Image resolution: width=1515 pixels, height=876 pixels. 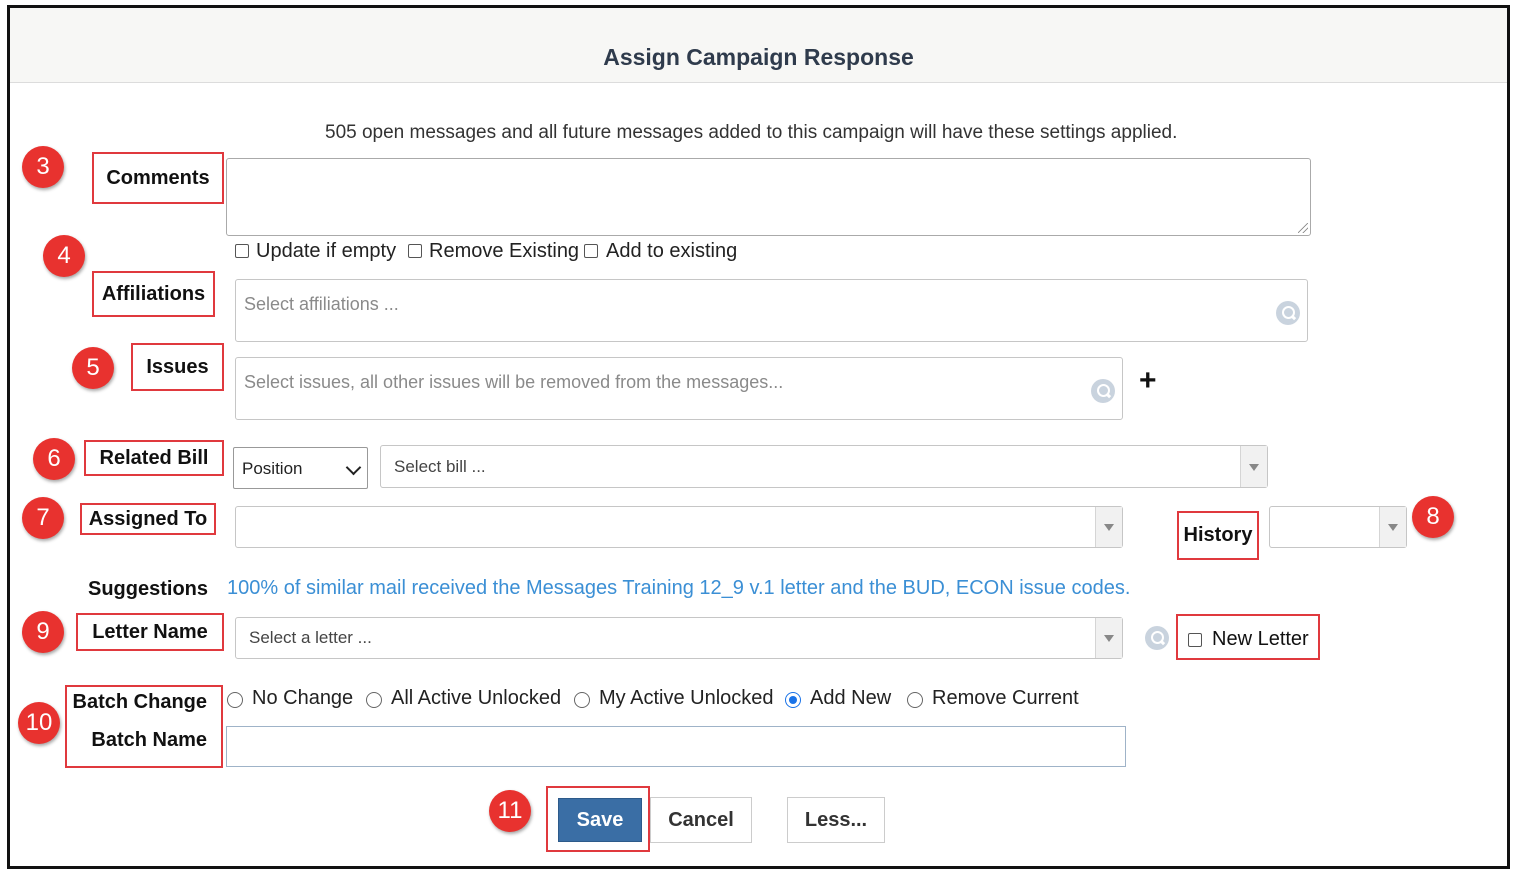 I want to click on callout-4: 4, so click(x=64, y=256).